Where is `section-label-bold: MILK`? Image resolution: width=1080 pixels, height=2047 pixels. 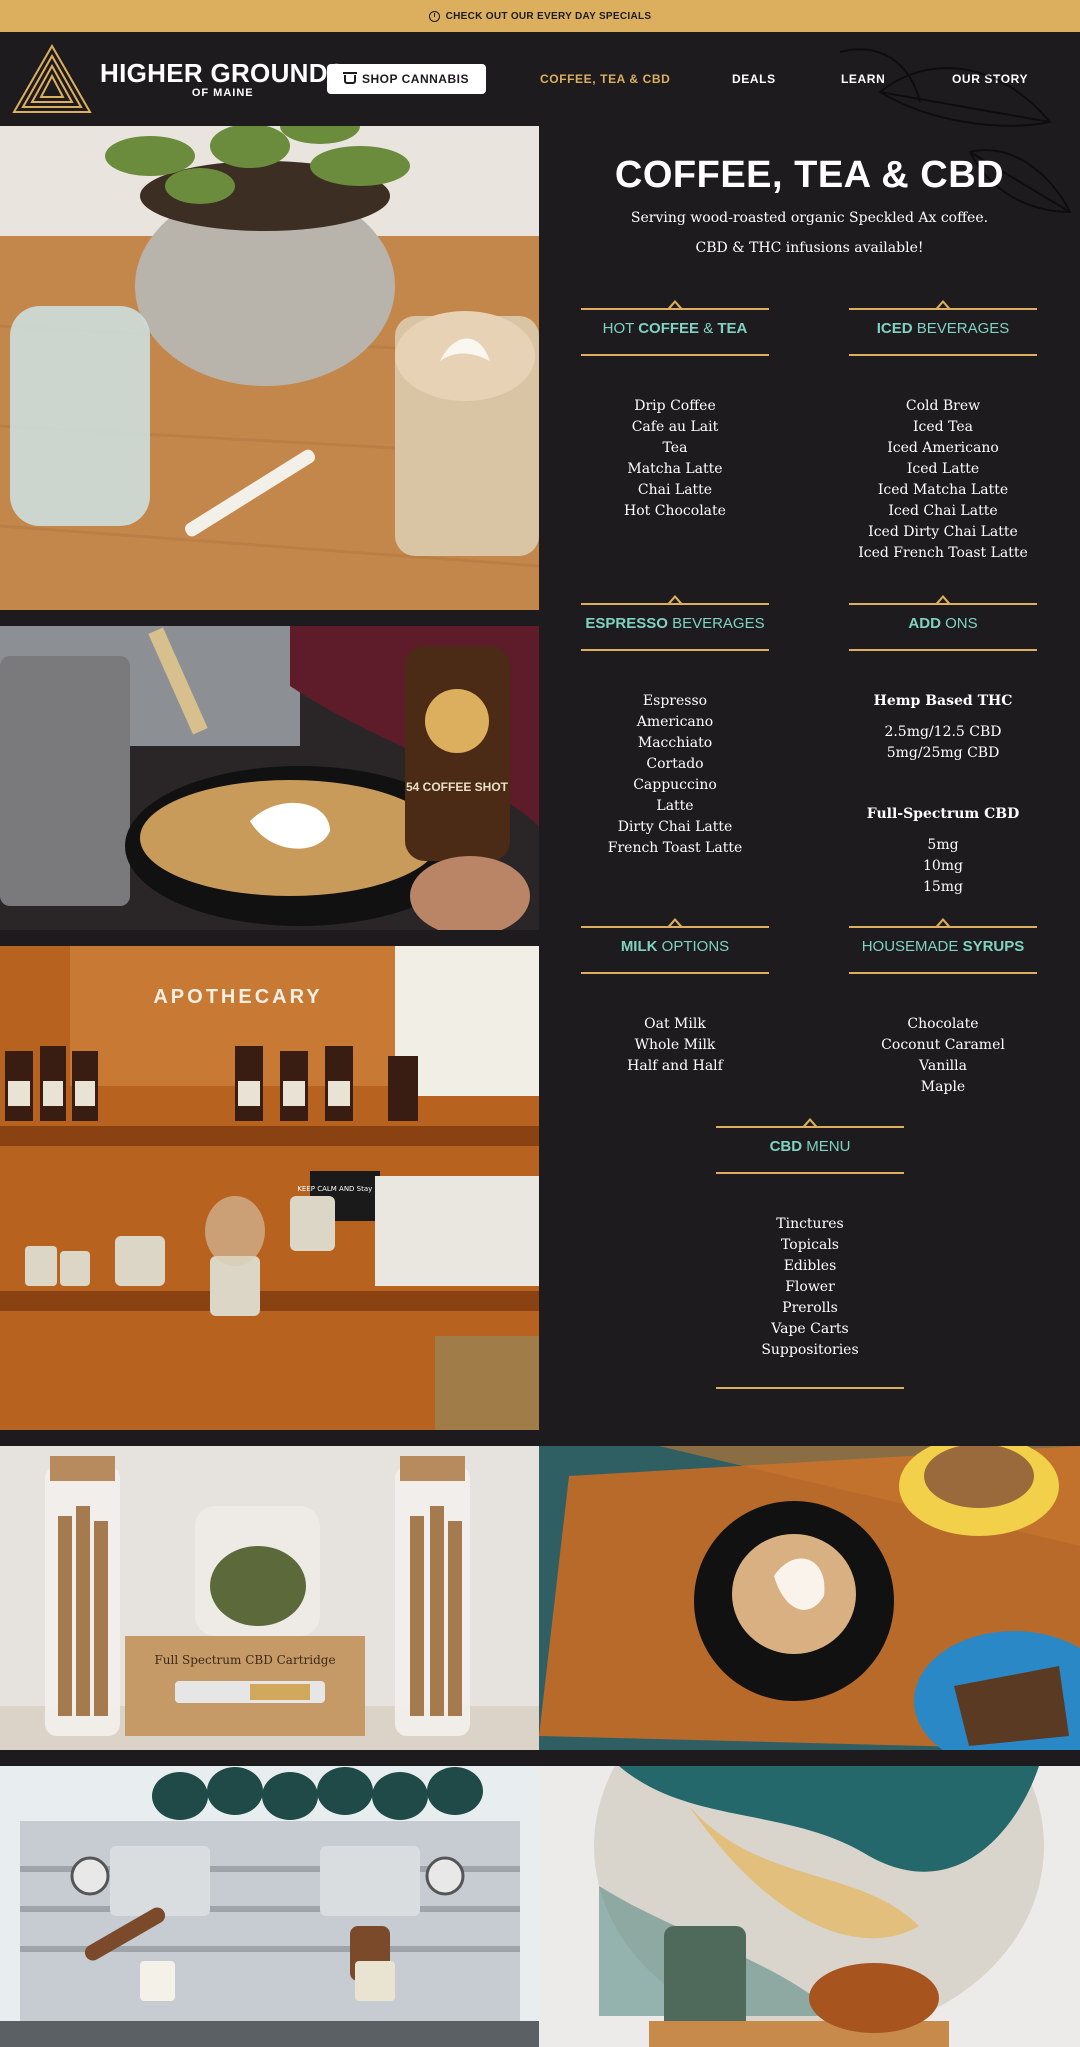
section-label-bold: MILK is located at coordinates (639, 946).